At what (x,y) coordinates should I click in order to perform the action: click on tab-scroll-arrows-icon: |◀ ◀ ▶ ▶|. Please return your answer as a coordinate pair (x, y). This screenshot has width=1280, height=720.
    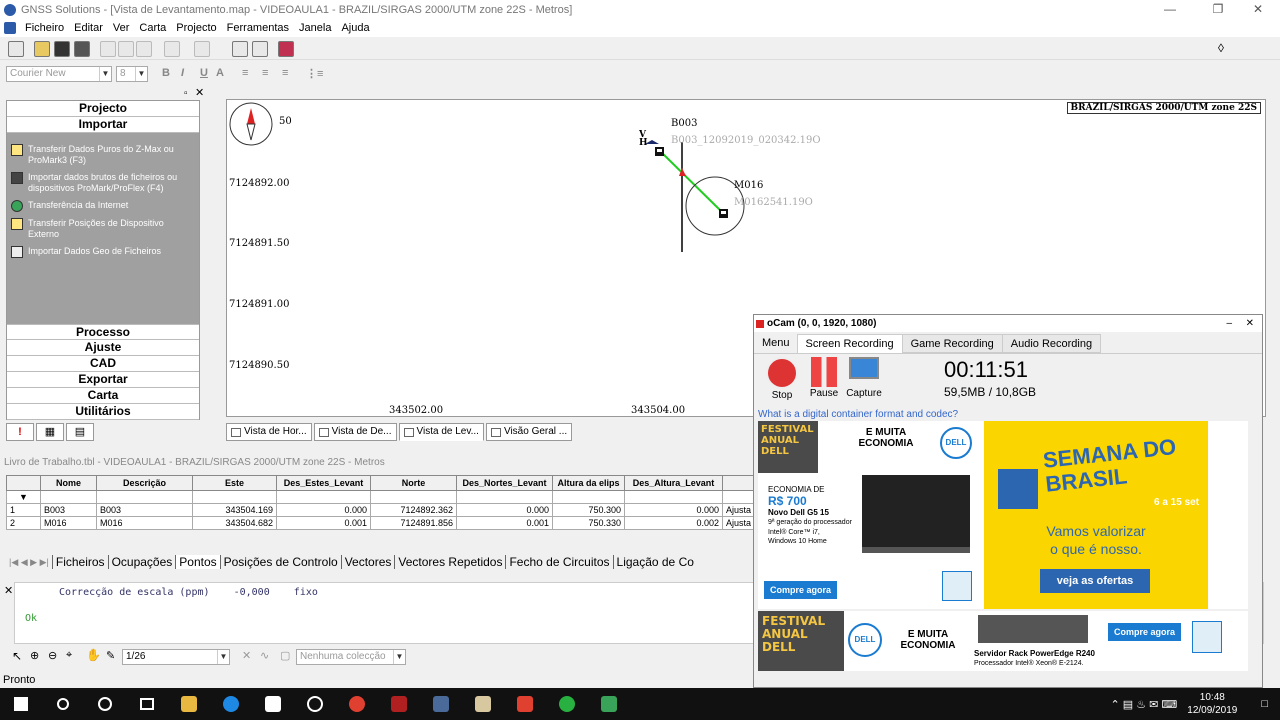
    Looking at the image, I should click on (29, 562).